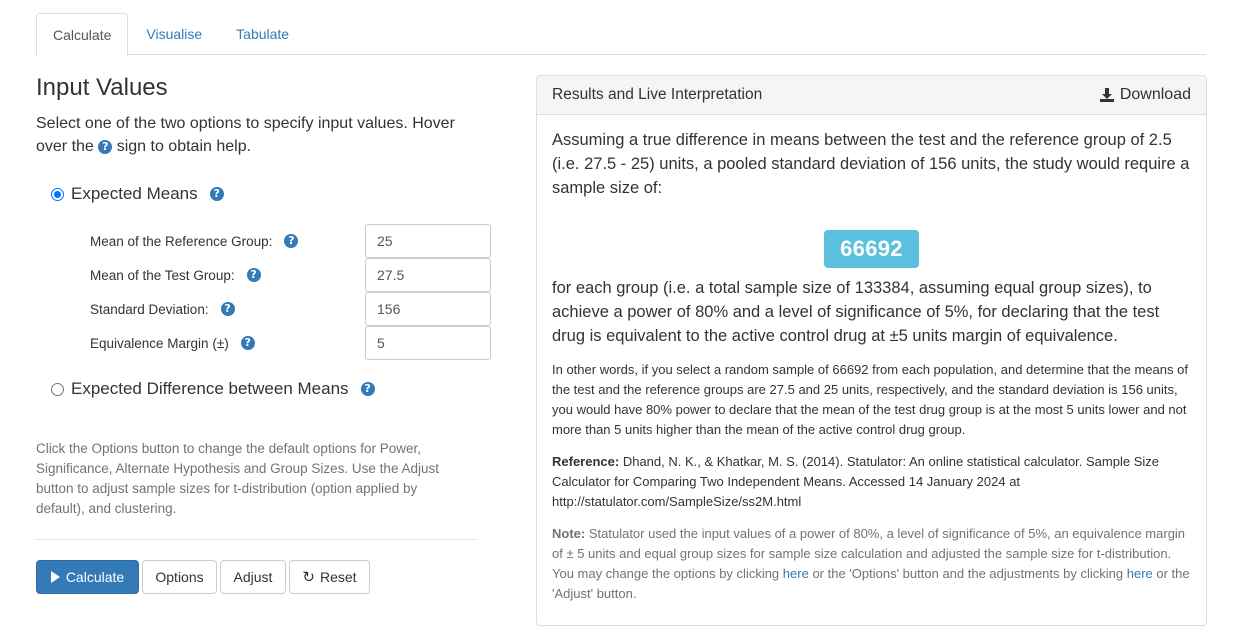  Describe the element at coordinates (569, 533) in the screenshot. I see `note-label: Note:` at that location.